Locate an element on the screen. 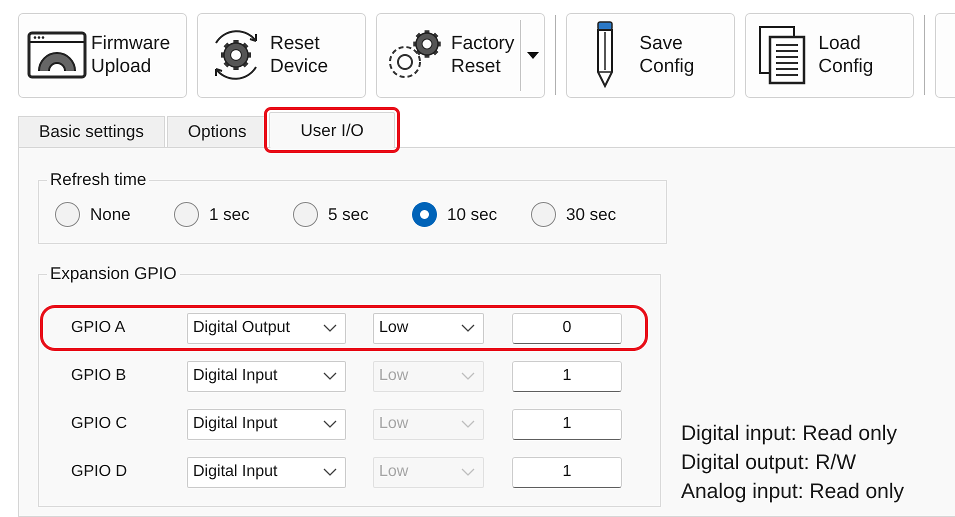 This screenshot has width=955, height=517. level-dropdown: Low is located at coordinates (428, 328).